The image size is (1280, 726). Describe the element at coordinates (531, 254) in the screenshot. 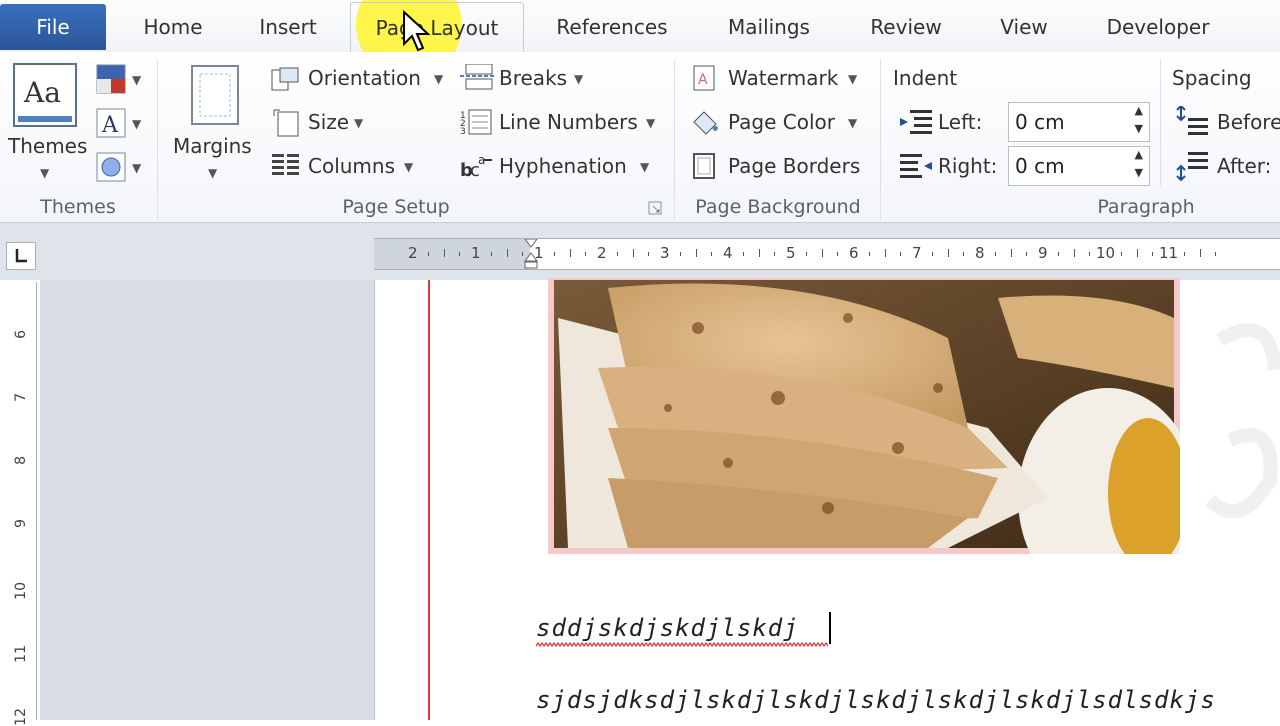

I see `indent-marker-icon` at that location.